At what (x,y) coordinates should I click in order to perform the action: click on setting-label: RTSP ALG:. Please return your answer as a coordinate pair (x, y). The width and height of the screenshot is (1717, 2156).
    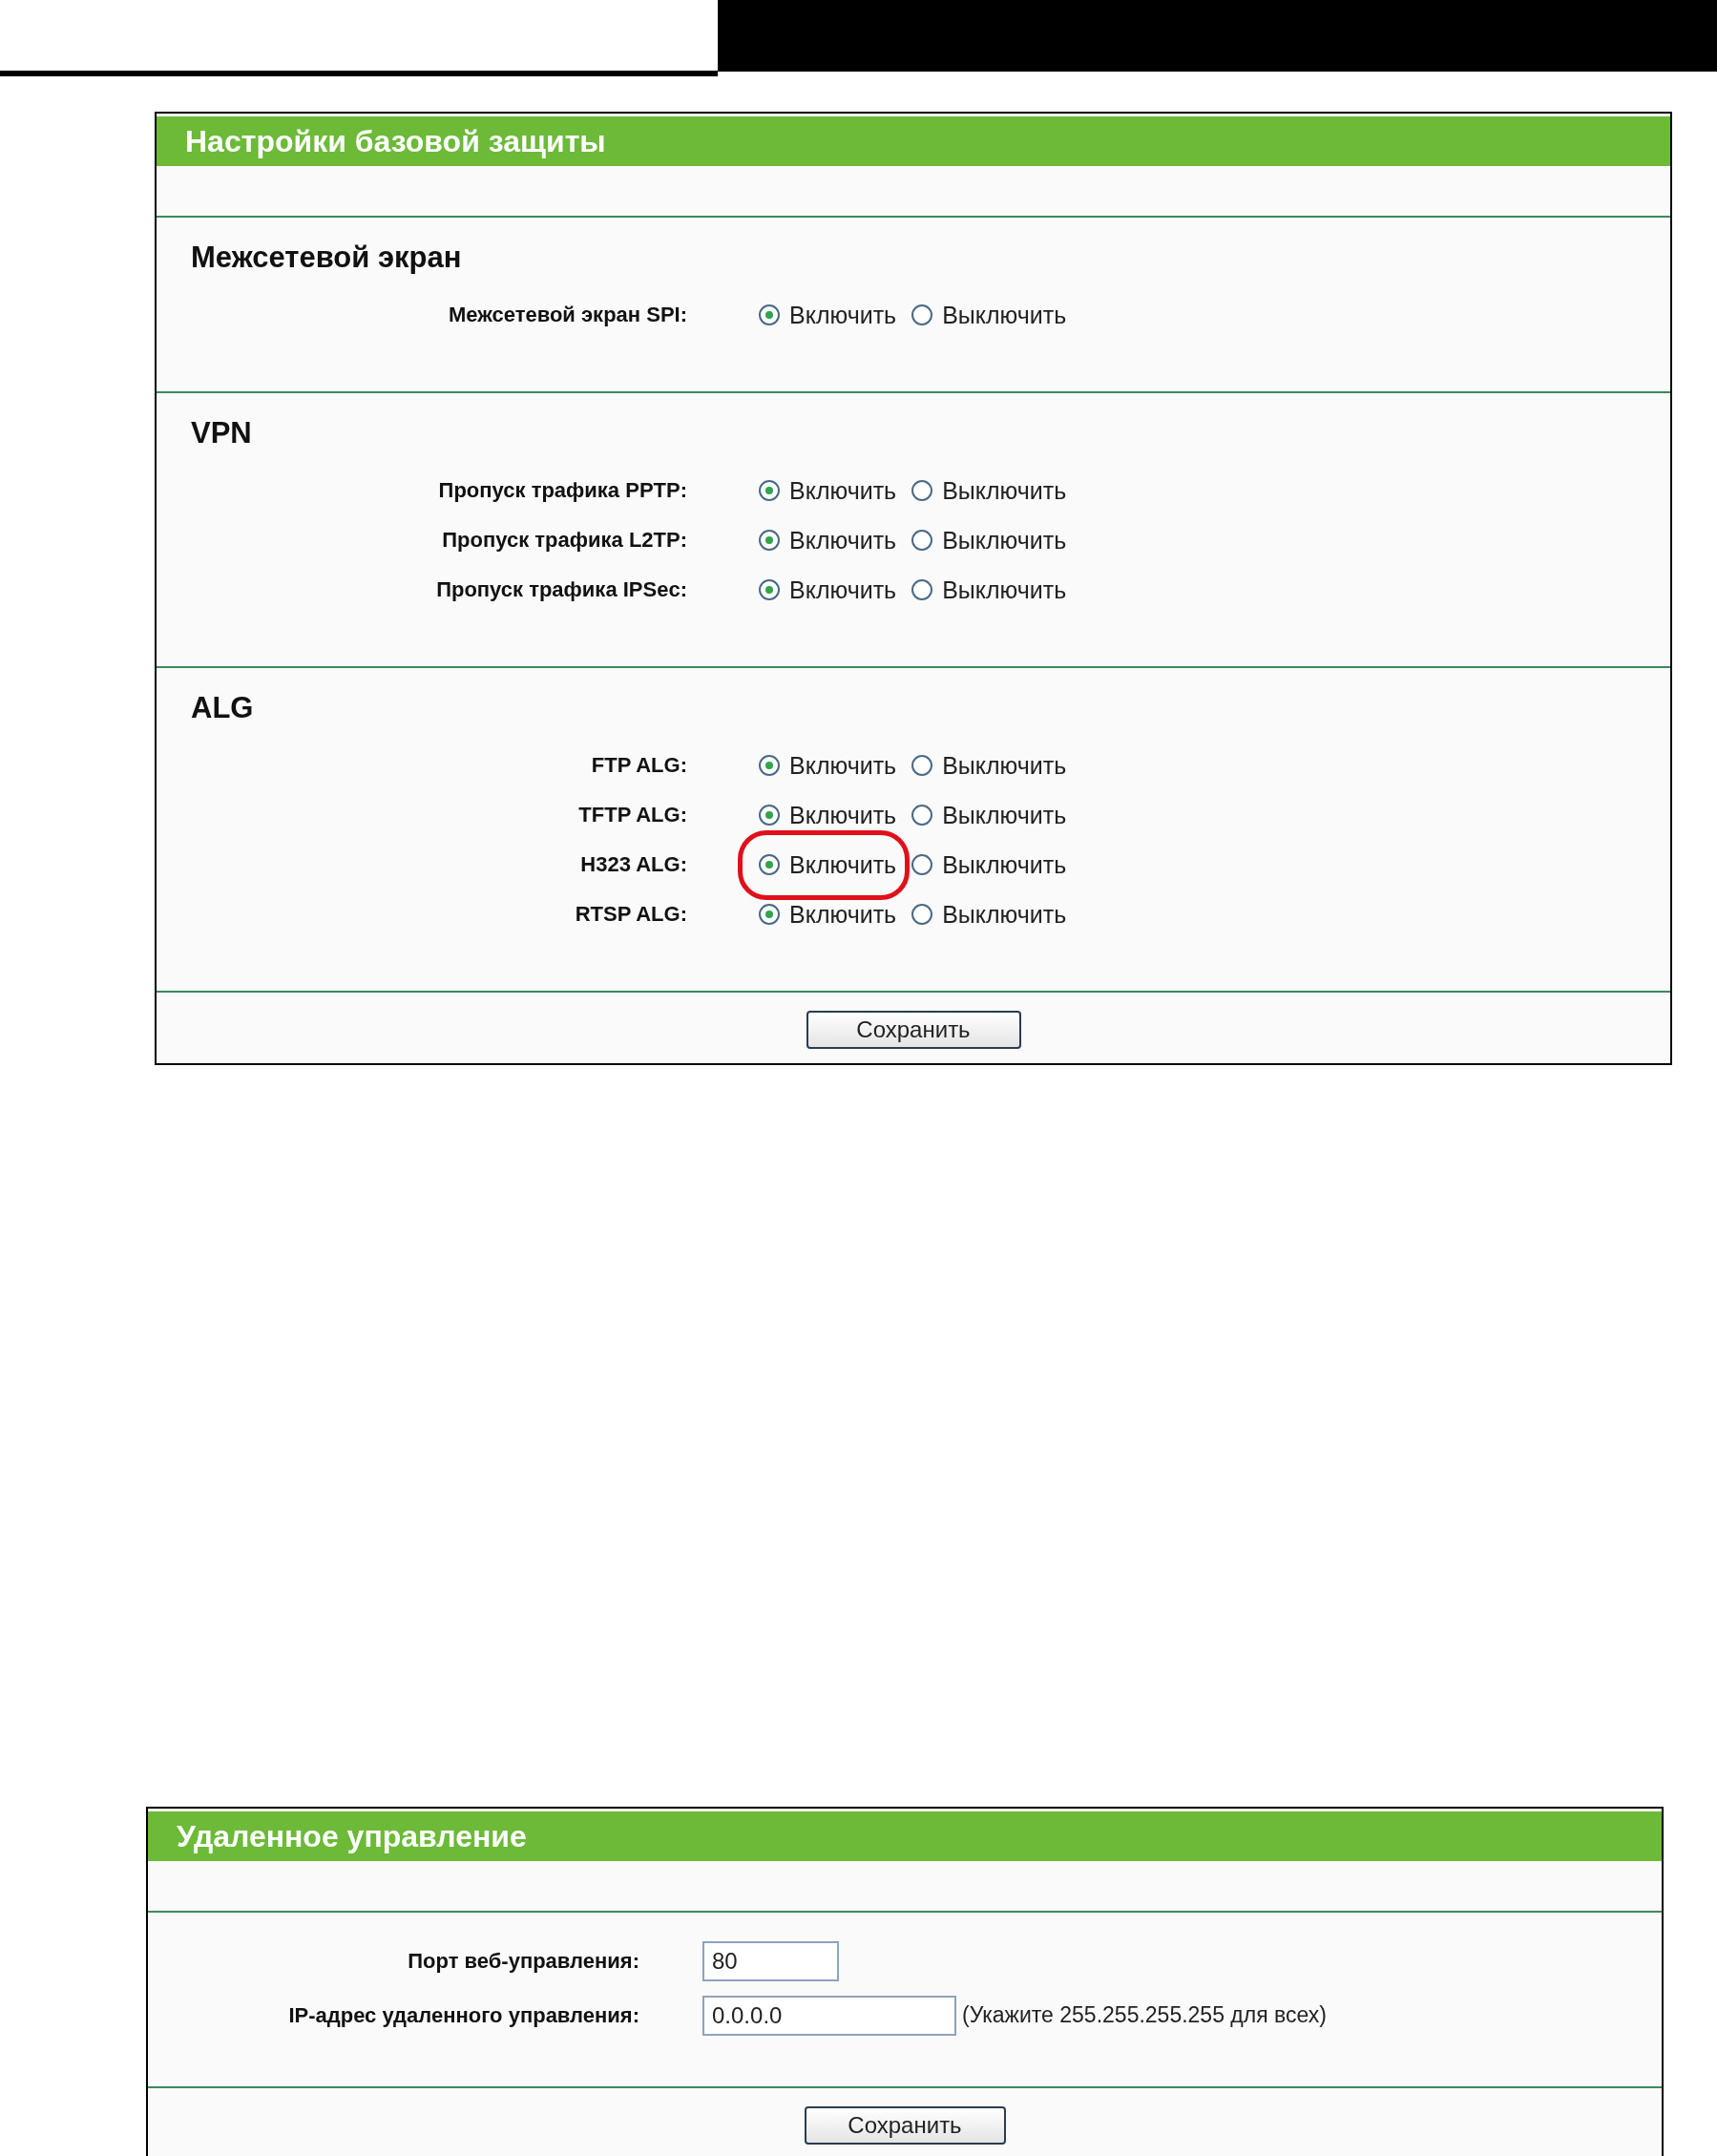
    Looking at the image, I should click on (630, 914).